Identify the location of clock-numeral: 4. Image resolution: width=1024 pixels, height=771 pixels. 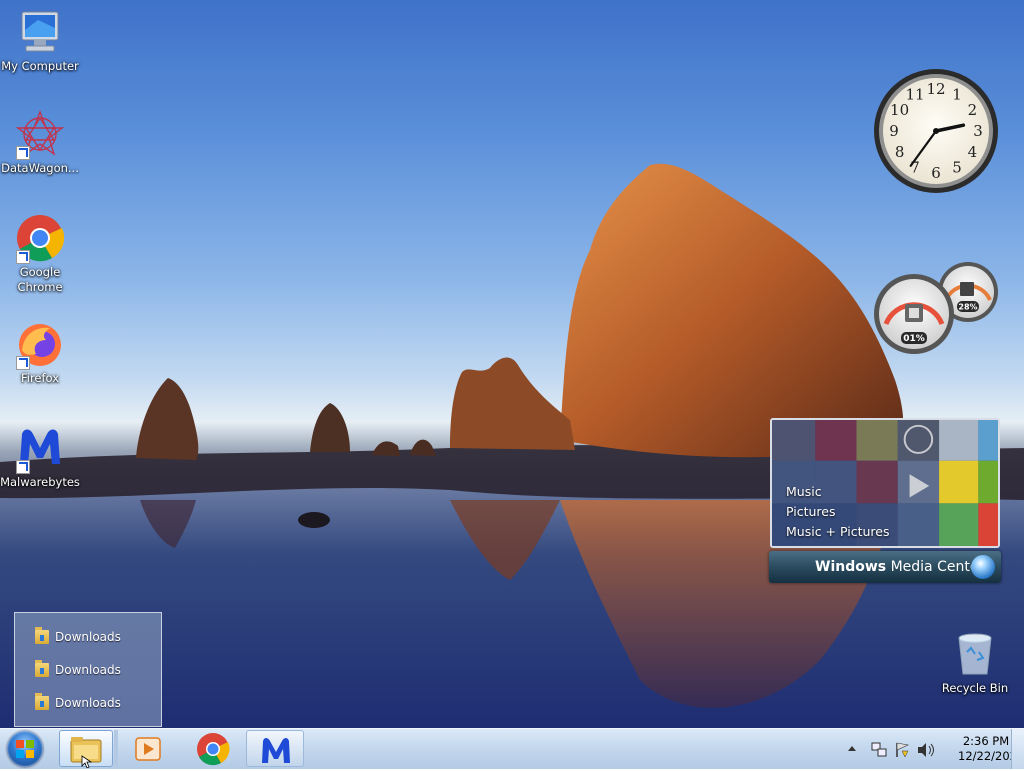
(973, 152).